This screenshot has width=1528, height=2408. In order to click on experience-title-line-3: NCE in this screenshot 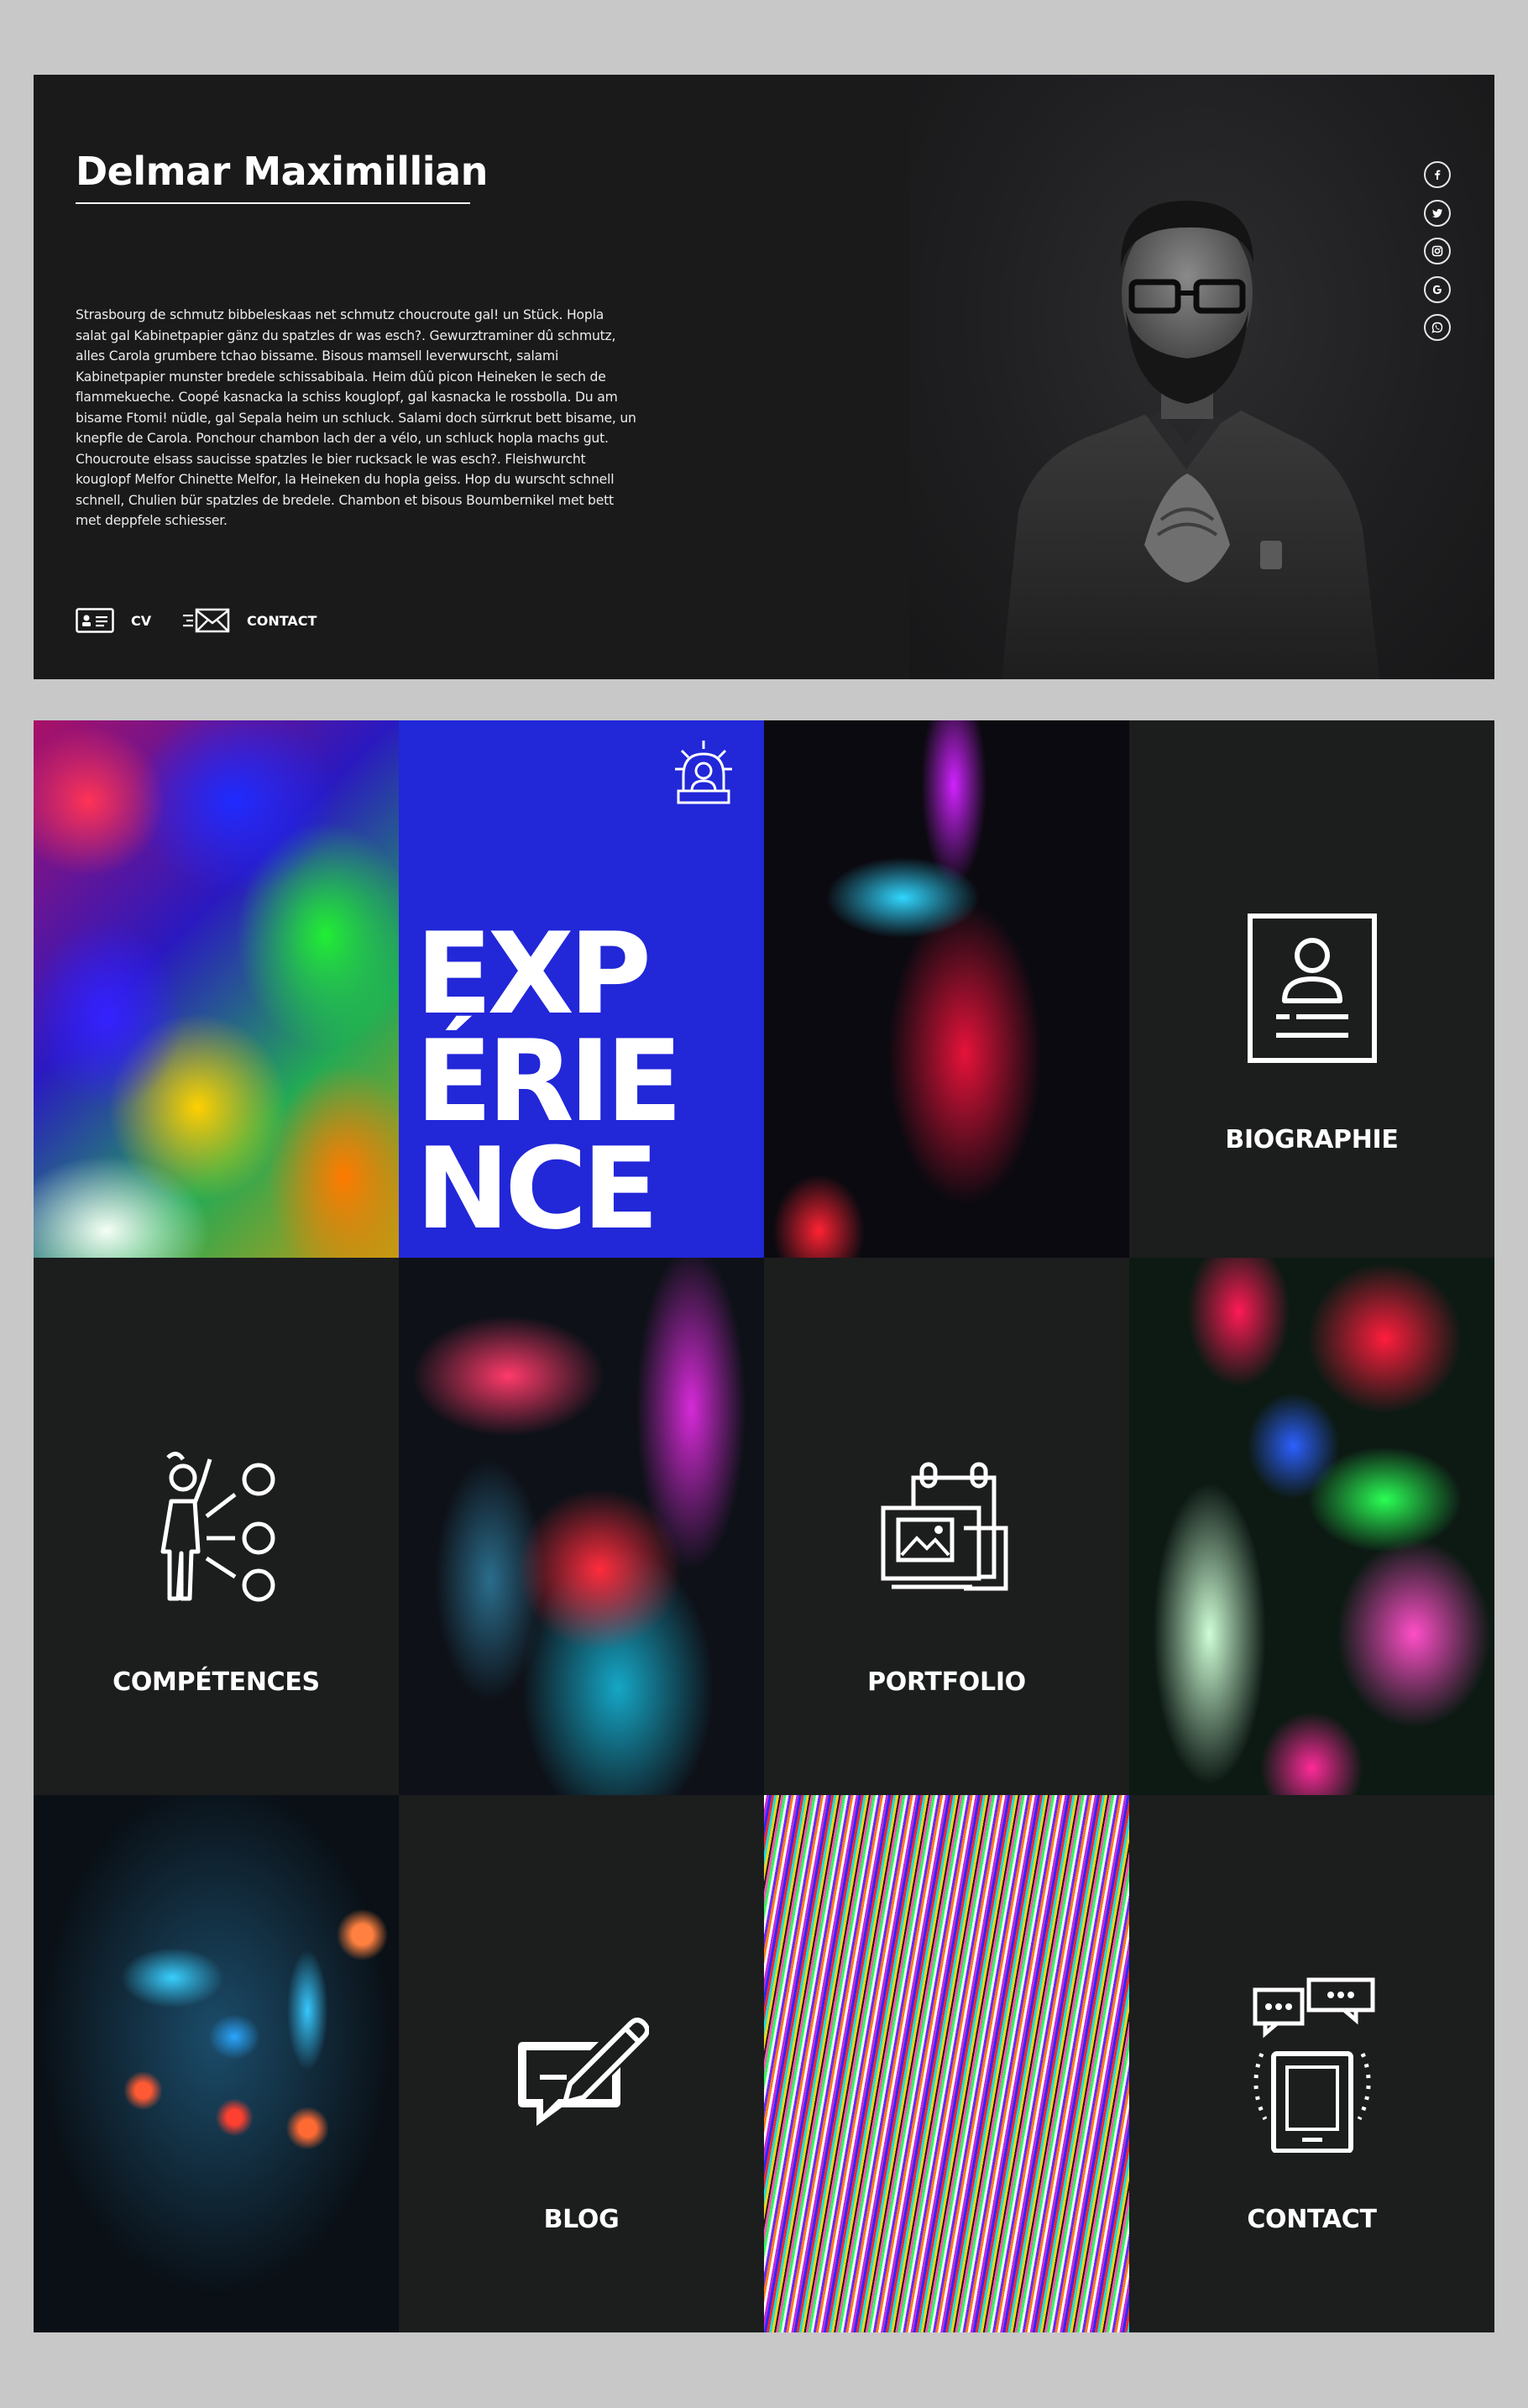, I will do `click(537, 1188)`.